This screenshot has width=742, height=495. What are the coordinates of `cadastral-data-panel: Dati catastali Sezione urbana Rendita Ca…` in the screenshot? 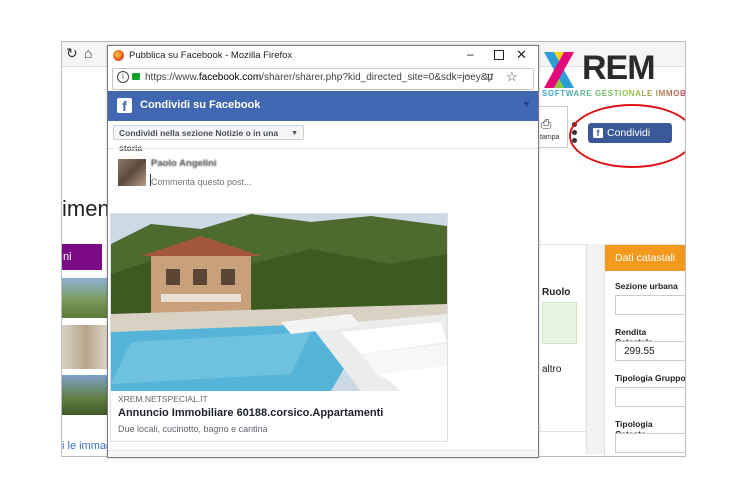 It's located at (645, 350).